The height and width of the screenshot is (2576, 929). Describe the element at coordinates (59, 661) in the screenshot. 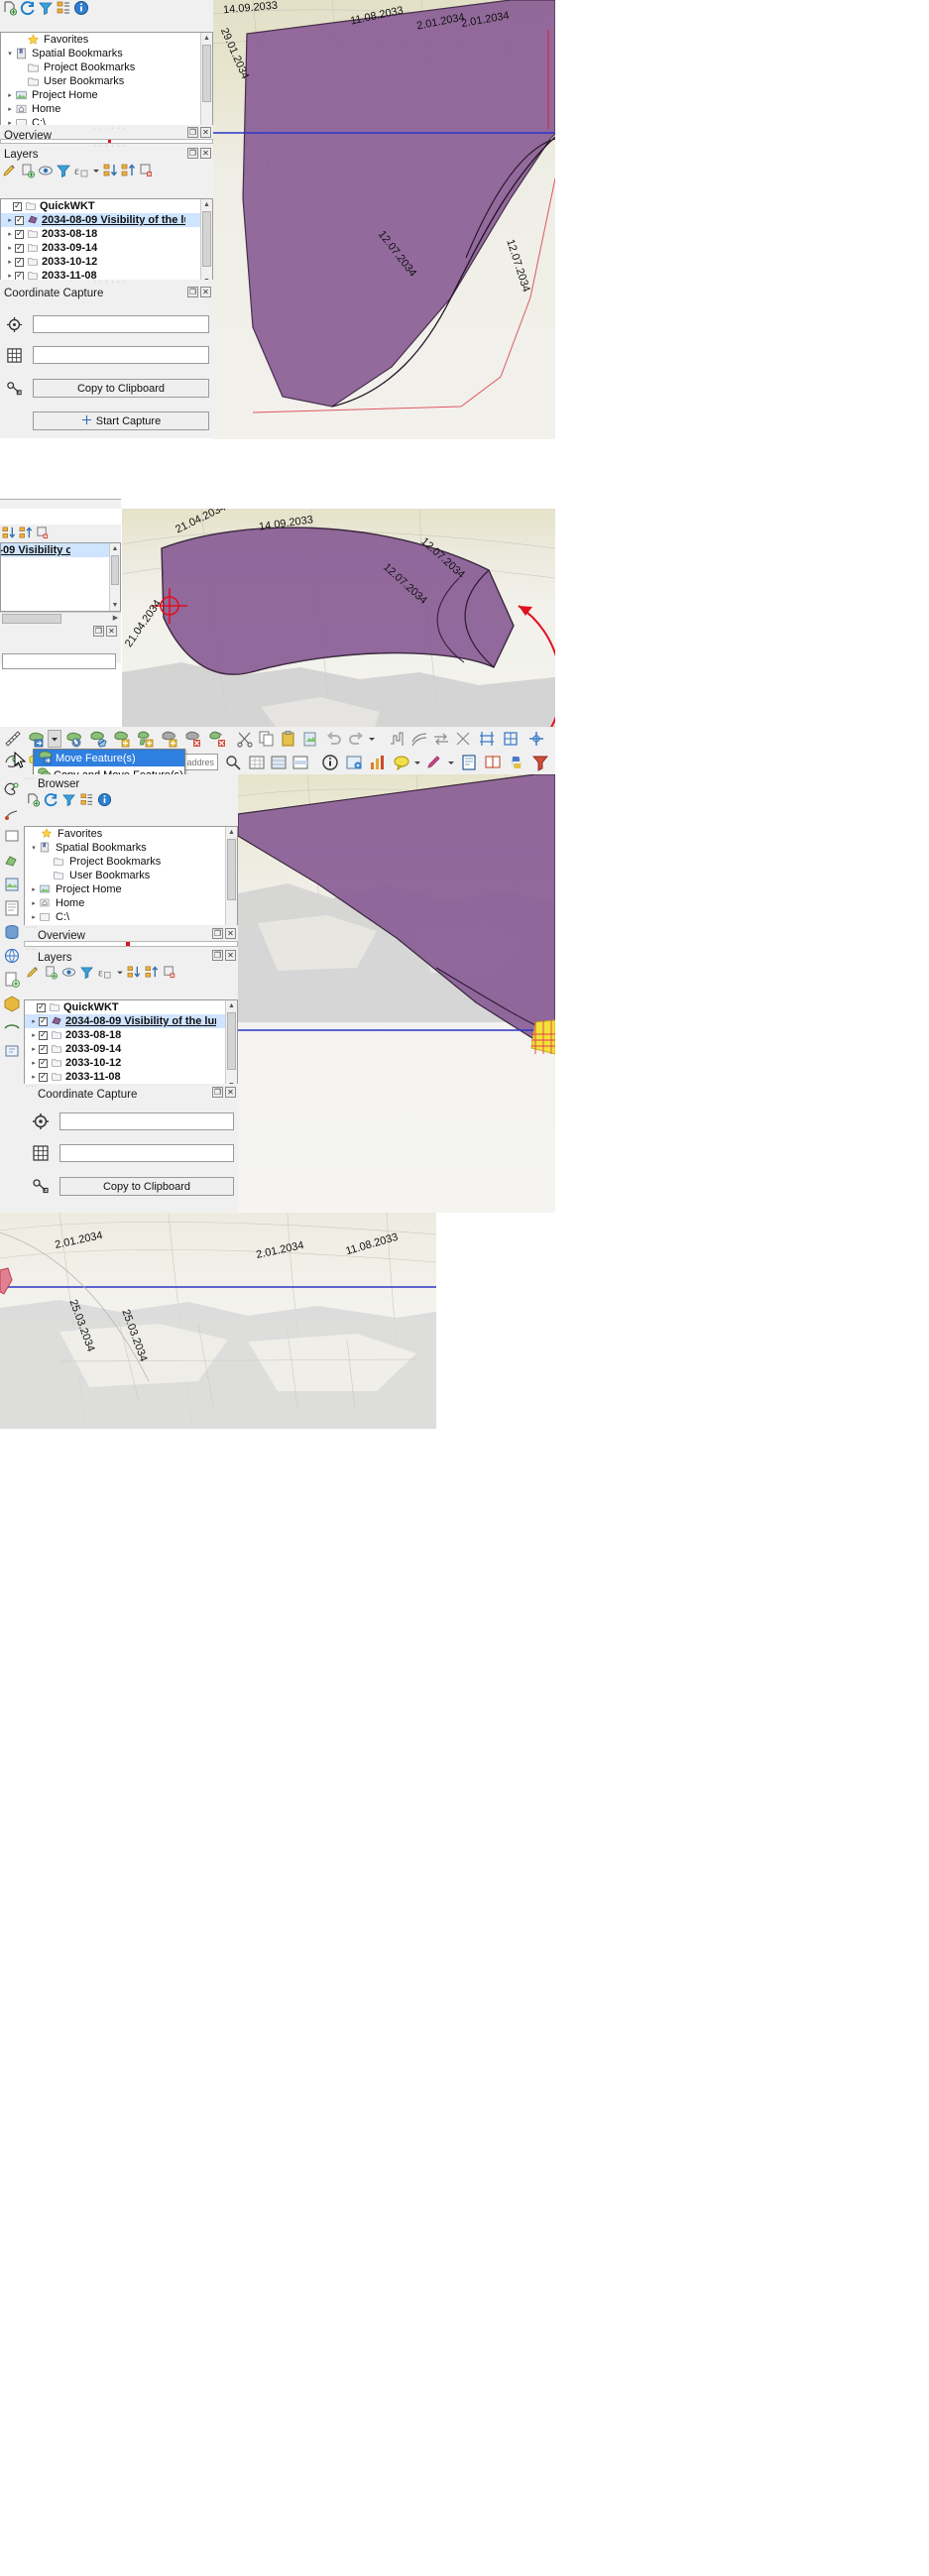

I see `cc-input-mid` at that location.